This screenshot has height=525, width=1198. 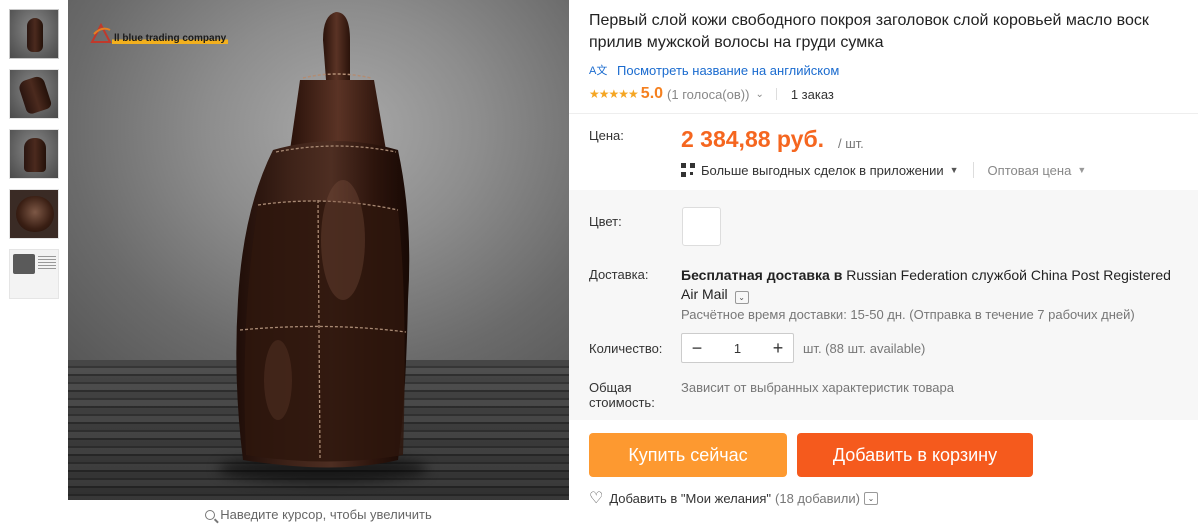 What do you see at coordinates (101, 32) in the screenshot?
I see `store-logo-icon` at bounding box center [101, 32].